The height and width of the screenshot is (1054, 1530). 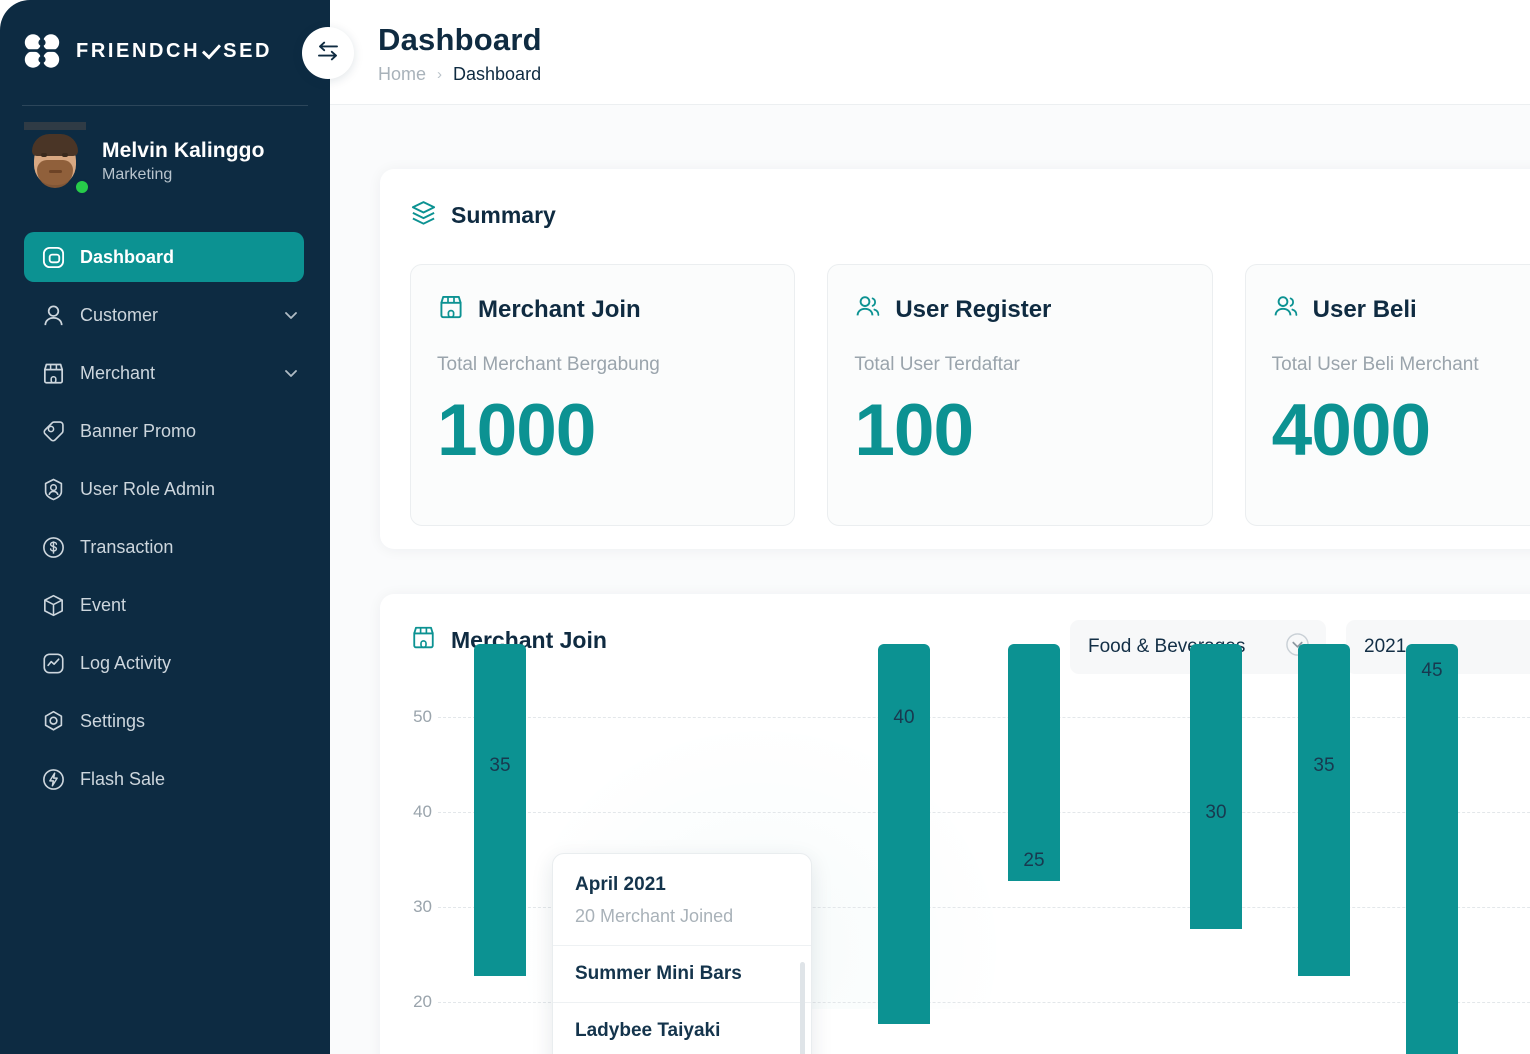 What do you see at coordinates (955, 200) in the screenshot?
I see `summary-header: Summary` at bounding box center [955, 200].